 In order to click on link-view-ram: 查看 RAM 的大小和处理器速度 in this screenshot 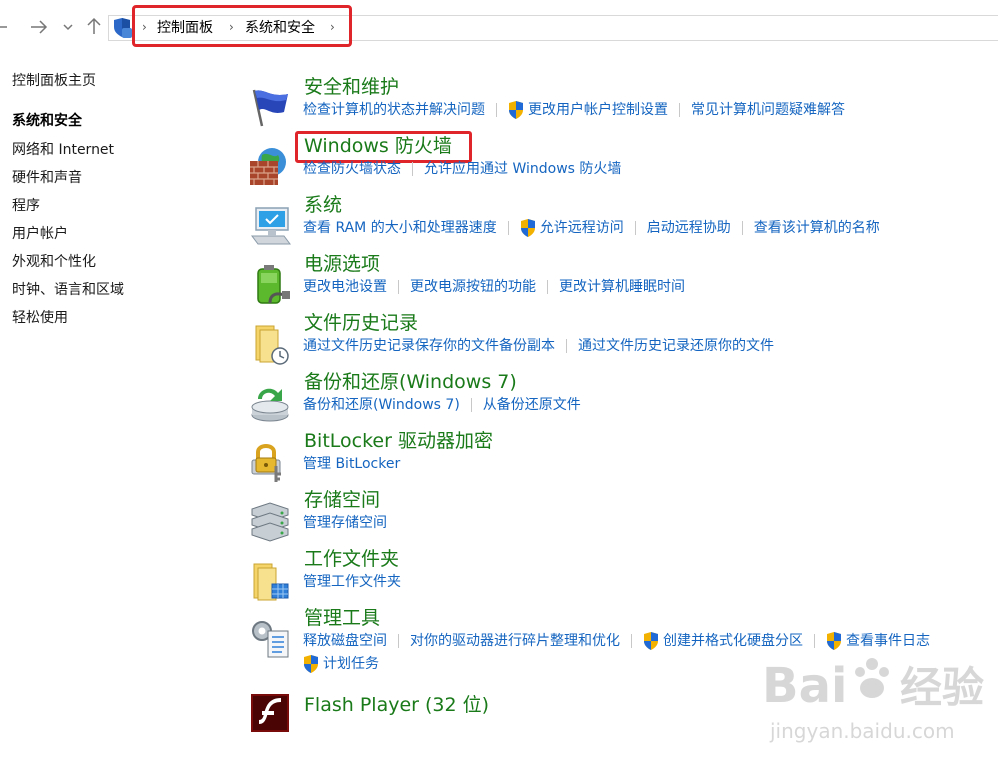, I will do `click(400, 228)`.